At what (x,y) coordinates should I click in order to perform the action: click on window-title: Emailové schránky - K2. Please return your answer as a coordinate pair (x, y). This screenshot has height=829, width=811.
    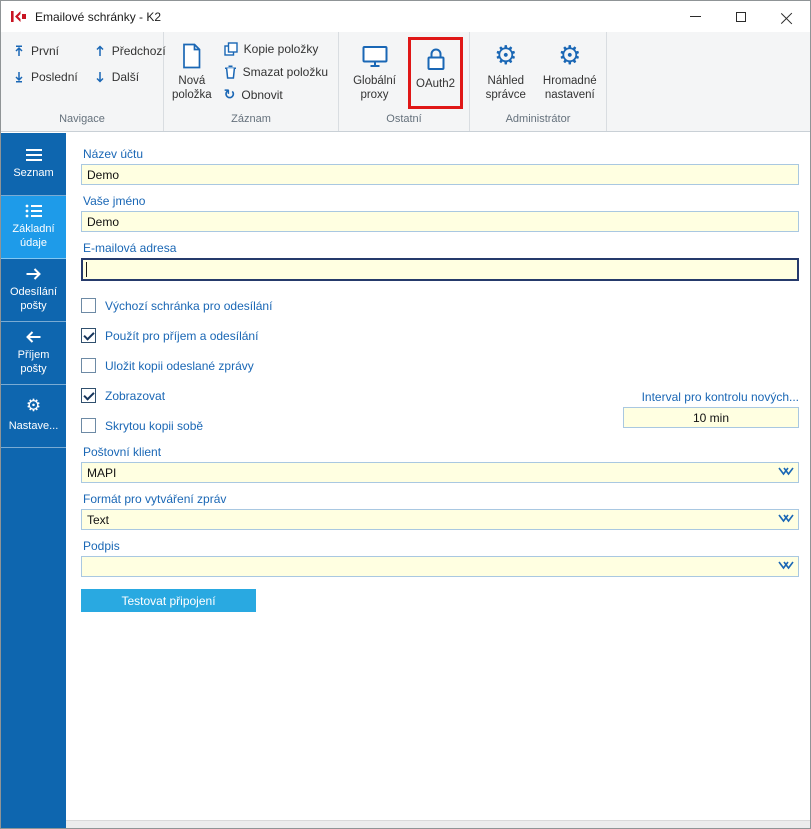
    Looking at the image, I should click on (98, 16).